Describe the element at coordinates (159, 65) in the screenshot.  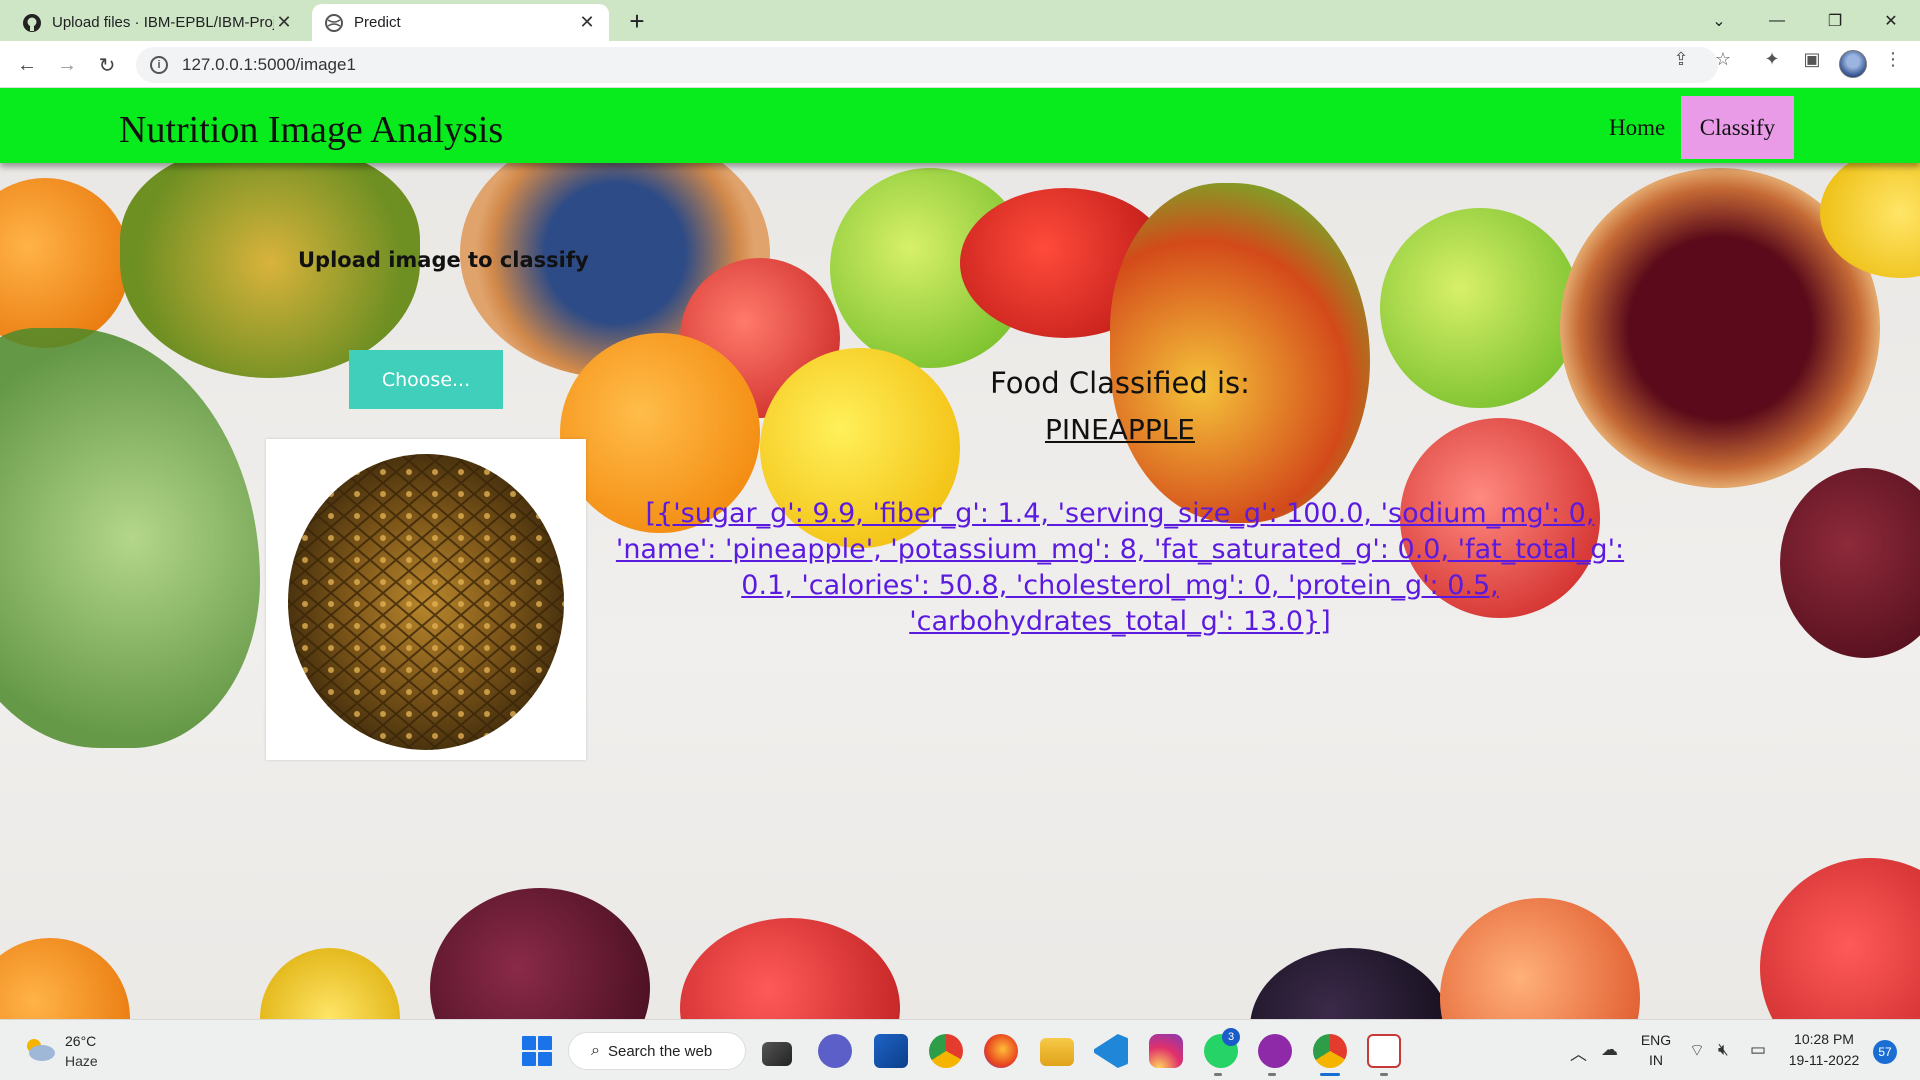
I see `site-info-icon: i` at that location.